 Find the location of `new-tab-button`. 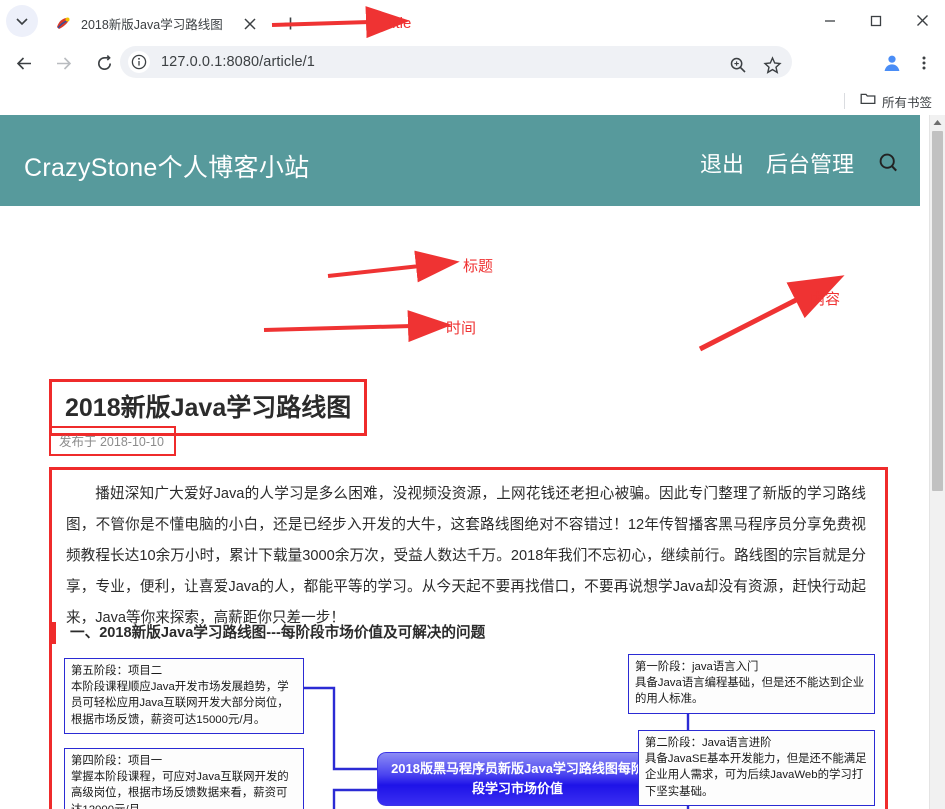

new-tab-button is located at coordinates (290, 23).